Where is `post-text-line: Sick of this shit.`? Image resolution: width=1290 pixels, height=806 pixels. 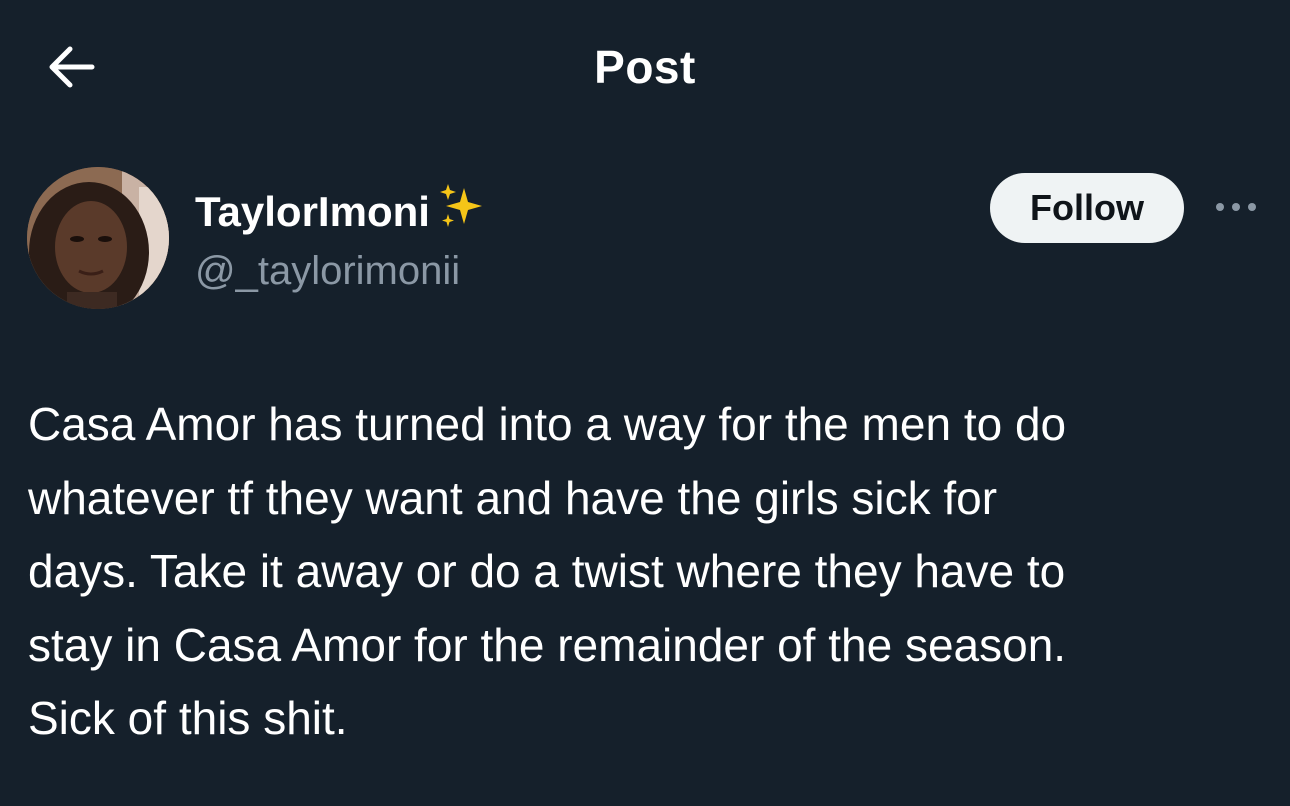 post-text-line: Sick of this shit. is located at coordinates (188, 718).